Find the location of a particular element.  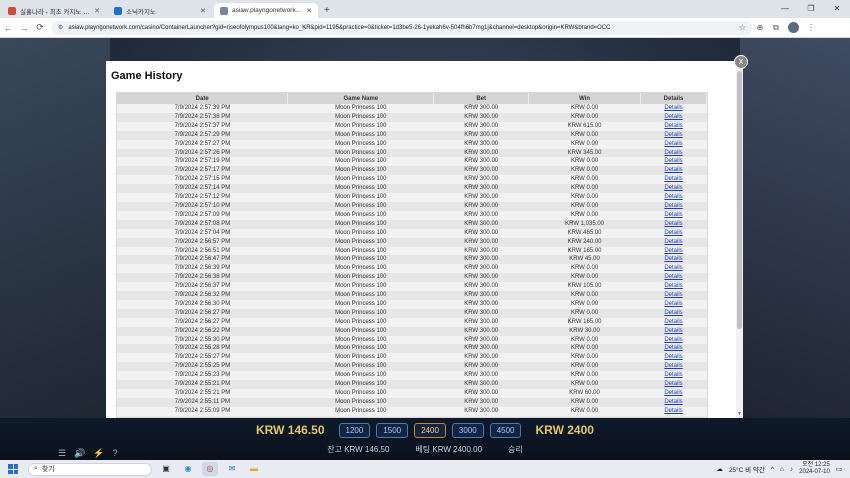

reload-icon: ⟳ is located at coordinates (40, 27).